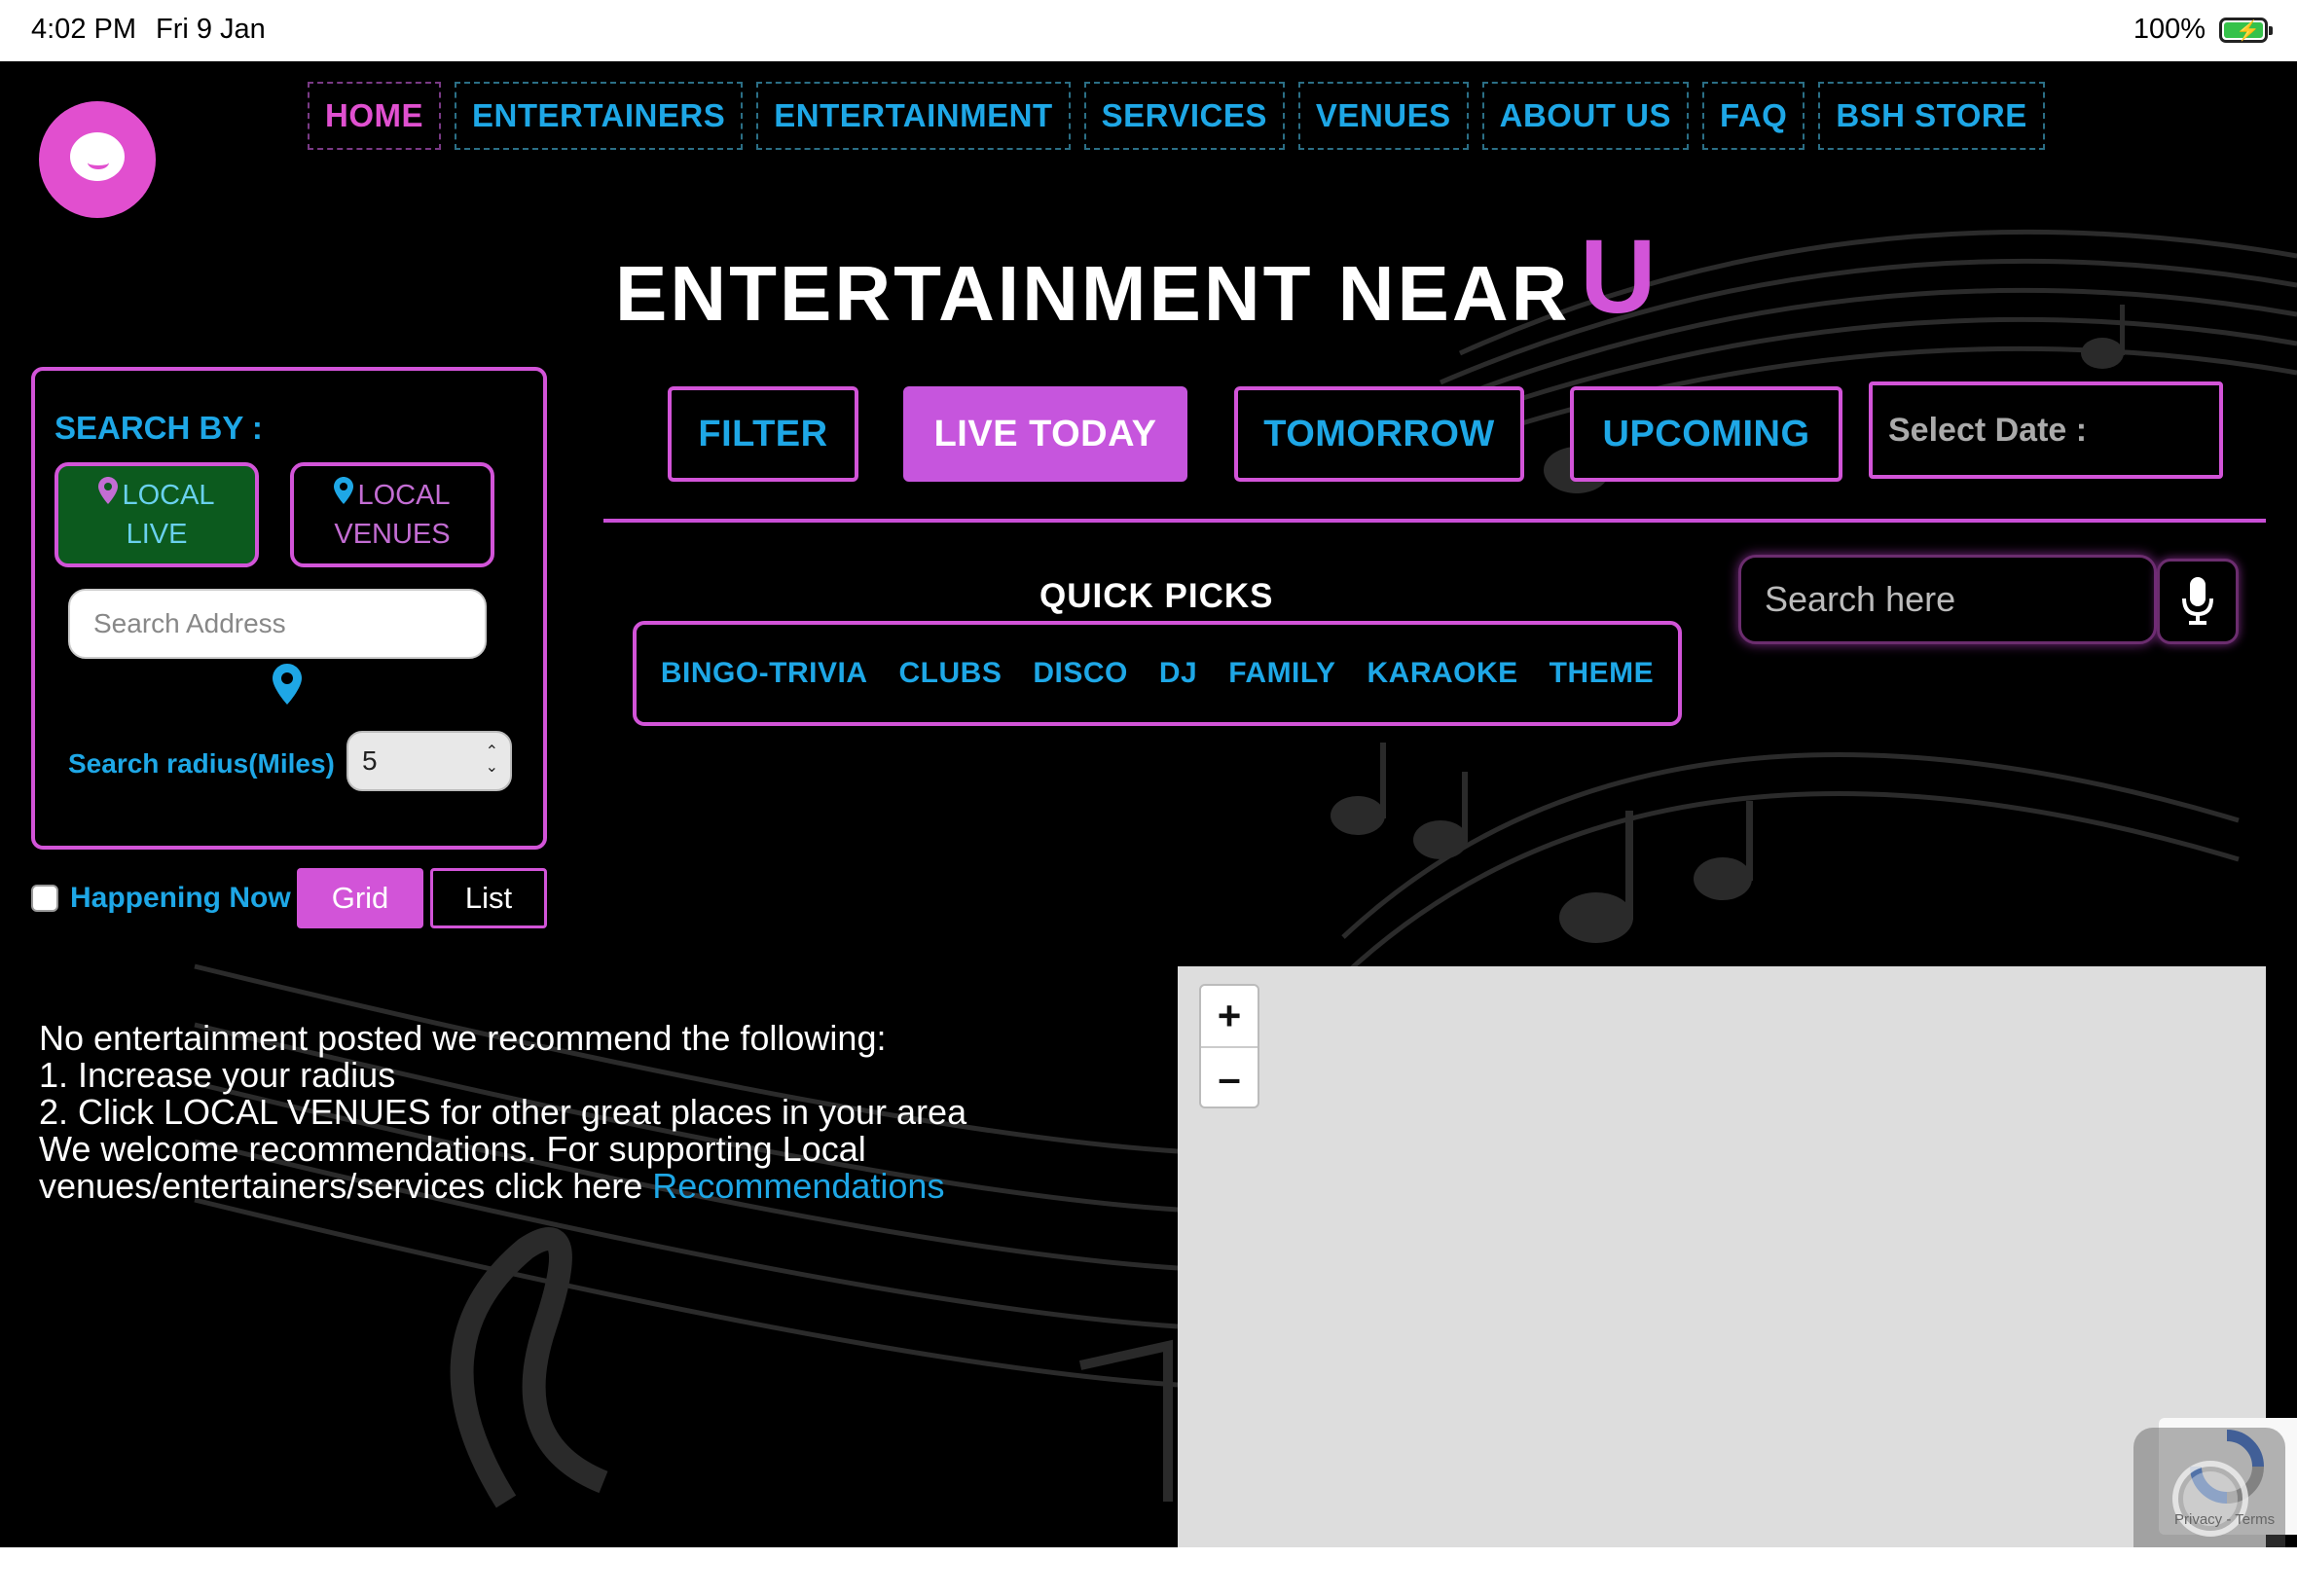  What do you see at coordinates (1229, 1077) in the screenshot?
I see `zoom-out-button: –` at bounding box center [1229, 1077].